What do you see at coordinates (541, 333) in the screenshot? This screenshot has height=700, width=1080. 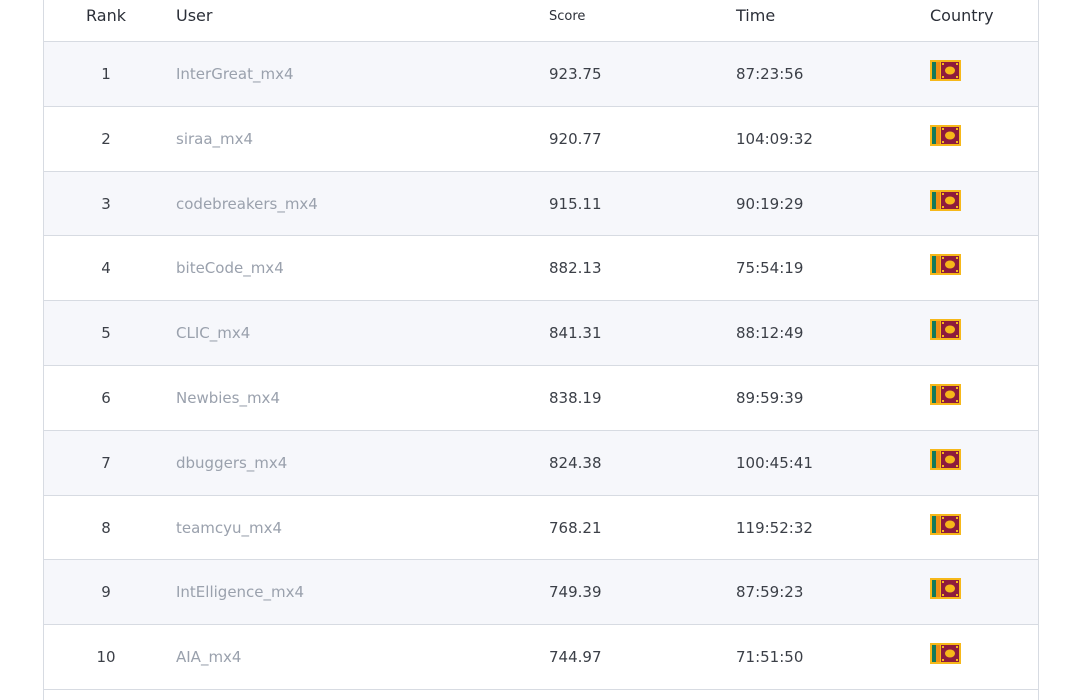 I see `table-row: 5 CLIC_mx4 841.31 88:12:49` at bounding box center [541, 333].